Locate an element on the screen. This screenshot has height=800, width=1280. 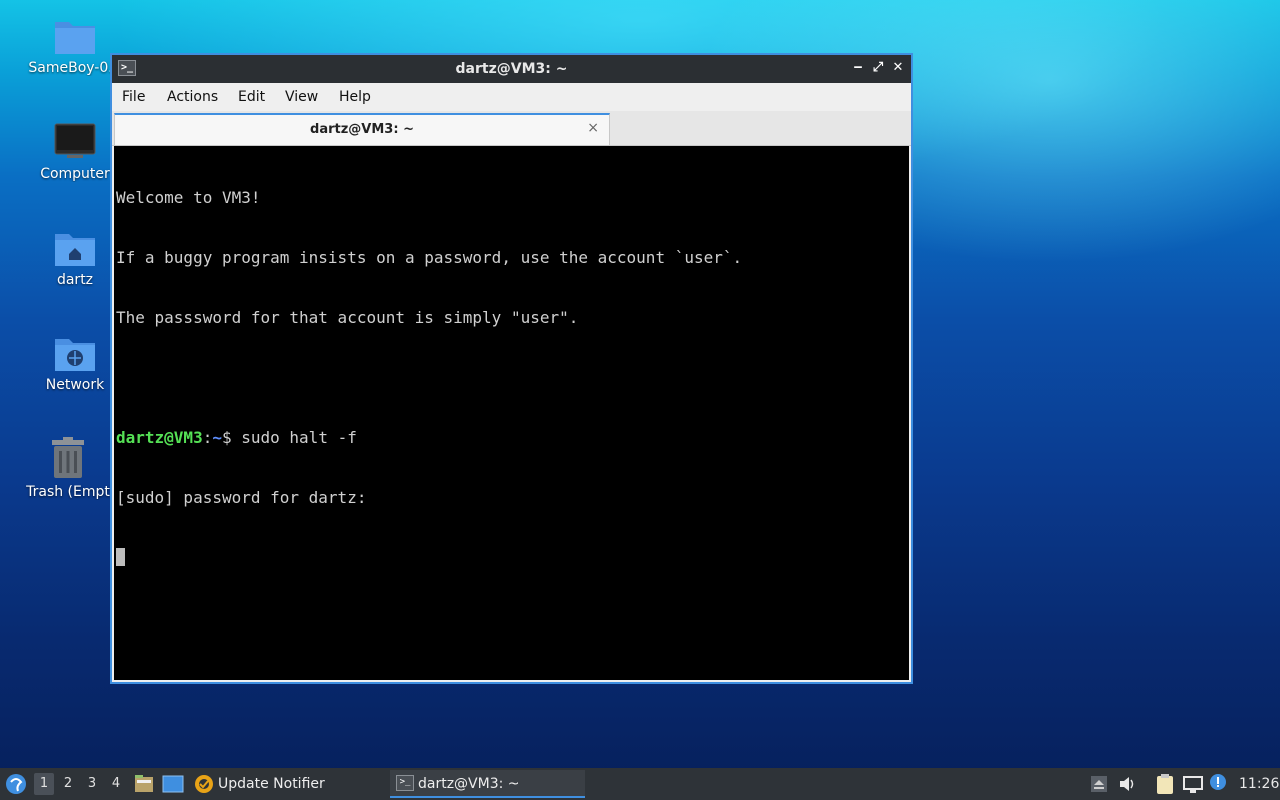
terminal-command: sudo halt -f is located at coordinates (299, 437).